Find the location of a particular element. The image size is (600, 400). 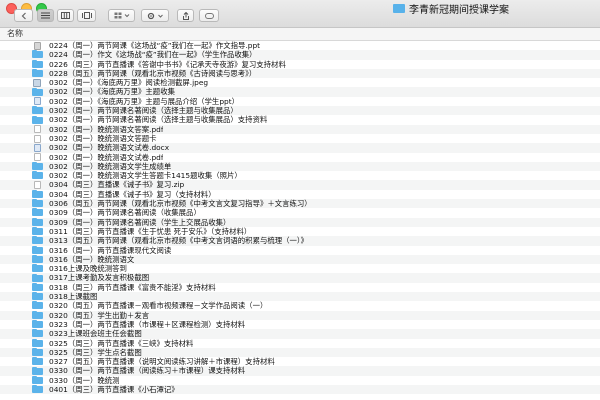

file-row: 0311（周三）两节直播课《生于忧患 死于安乐》（支持材料） is located at coordinates (300, 231).